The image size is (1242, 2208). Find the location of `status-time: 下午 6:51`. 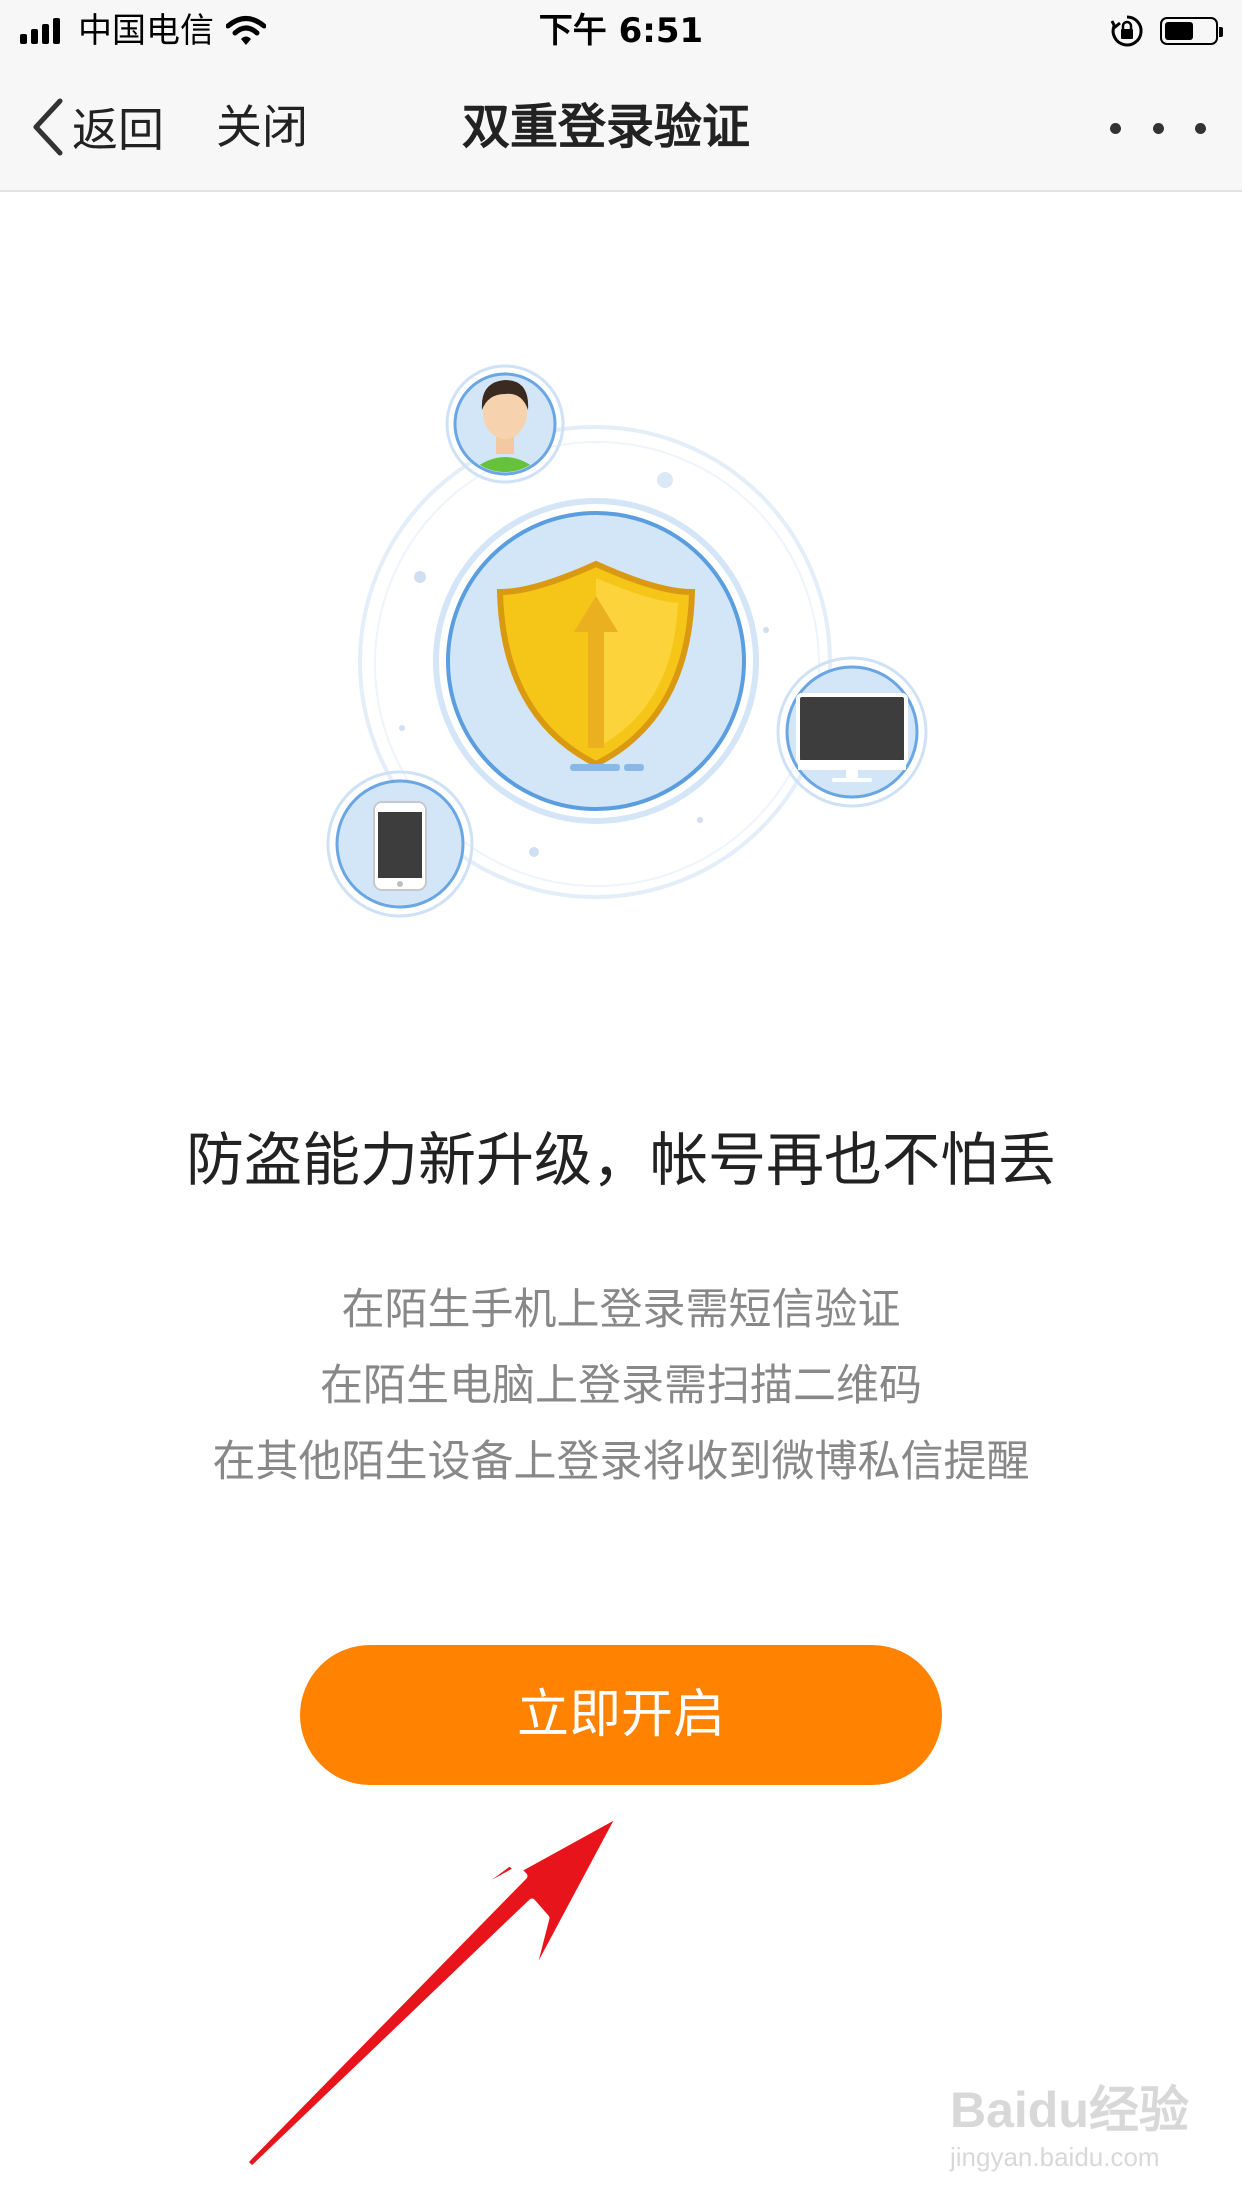

status-time: 下午 6:51 is located at coordinates (621, 31).